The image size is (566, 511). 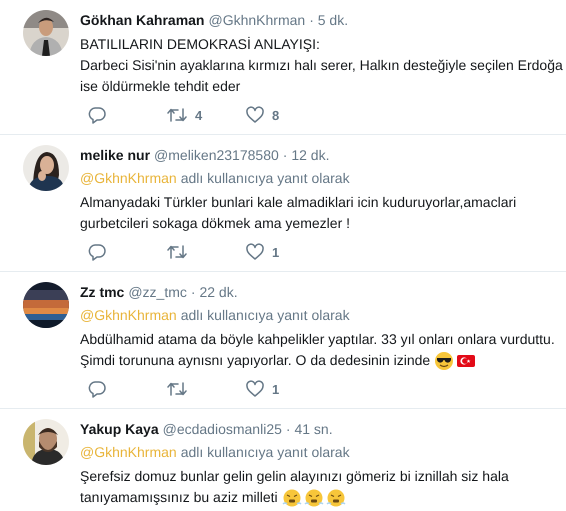 I want to click on user-handle: @GkhnKhrman, so click(x=257, y=20).